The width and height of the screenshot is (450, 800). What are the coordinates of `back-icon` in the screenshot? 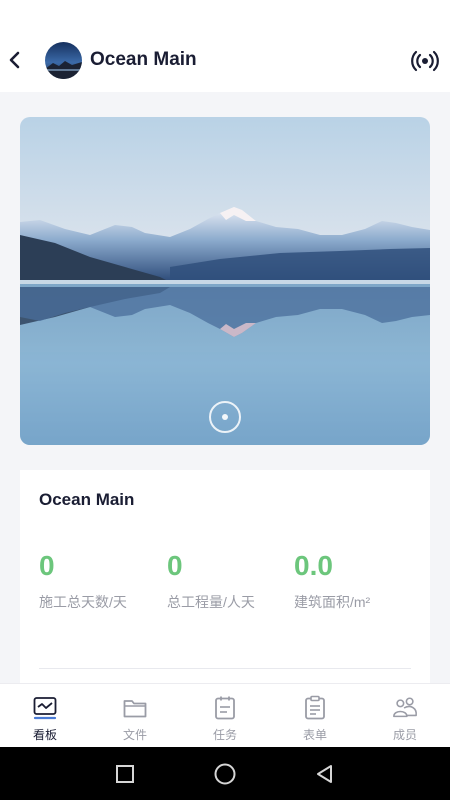 It's located at (324, 774).